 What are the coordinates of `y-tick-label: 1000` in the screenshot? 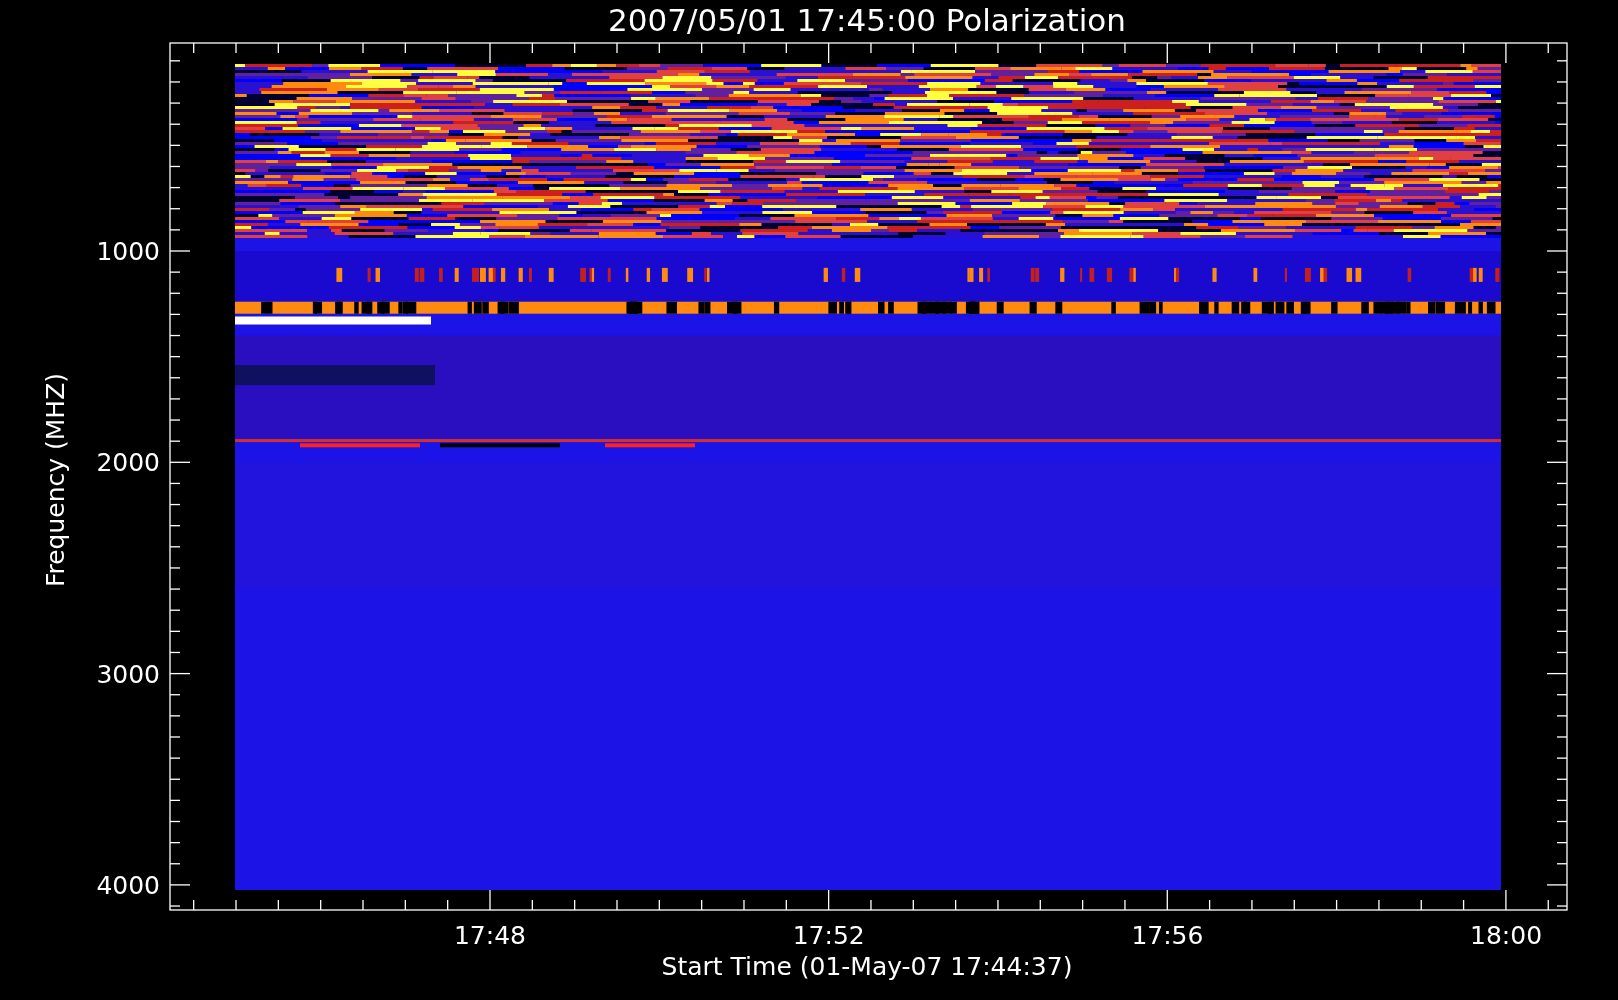 It's located at (128, 251).